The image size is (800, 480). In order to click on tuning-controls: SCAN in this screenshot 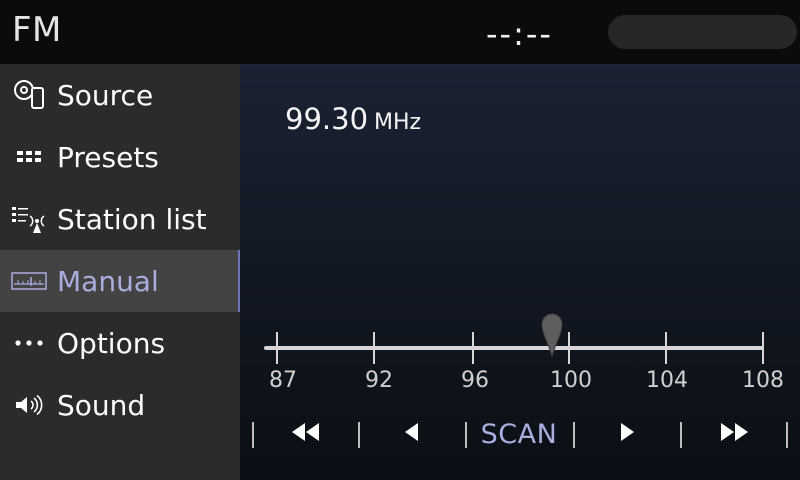, I will do `click(520, 434)`.